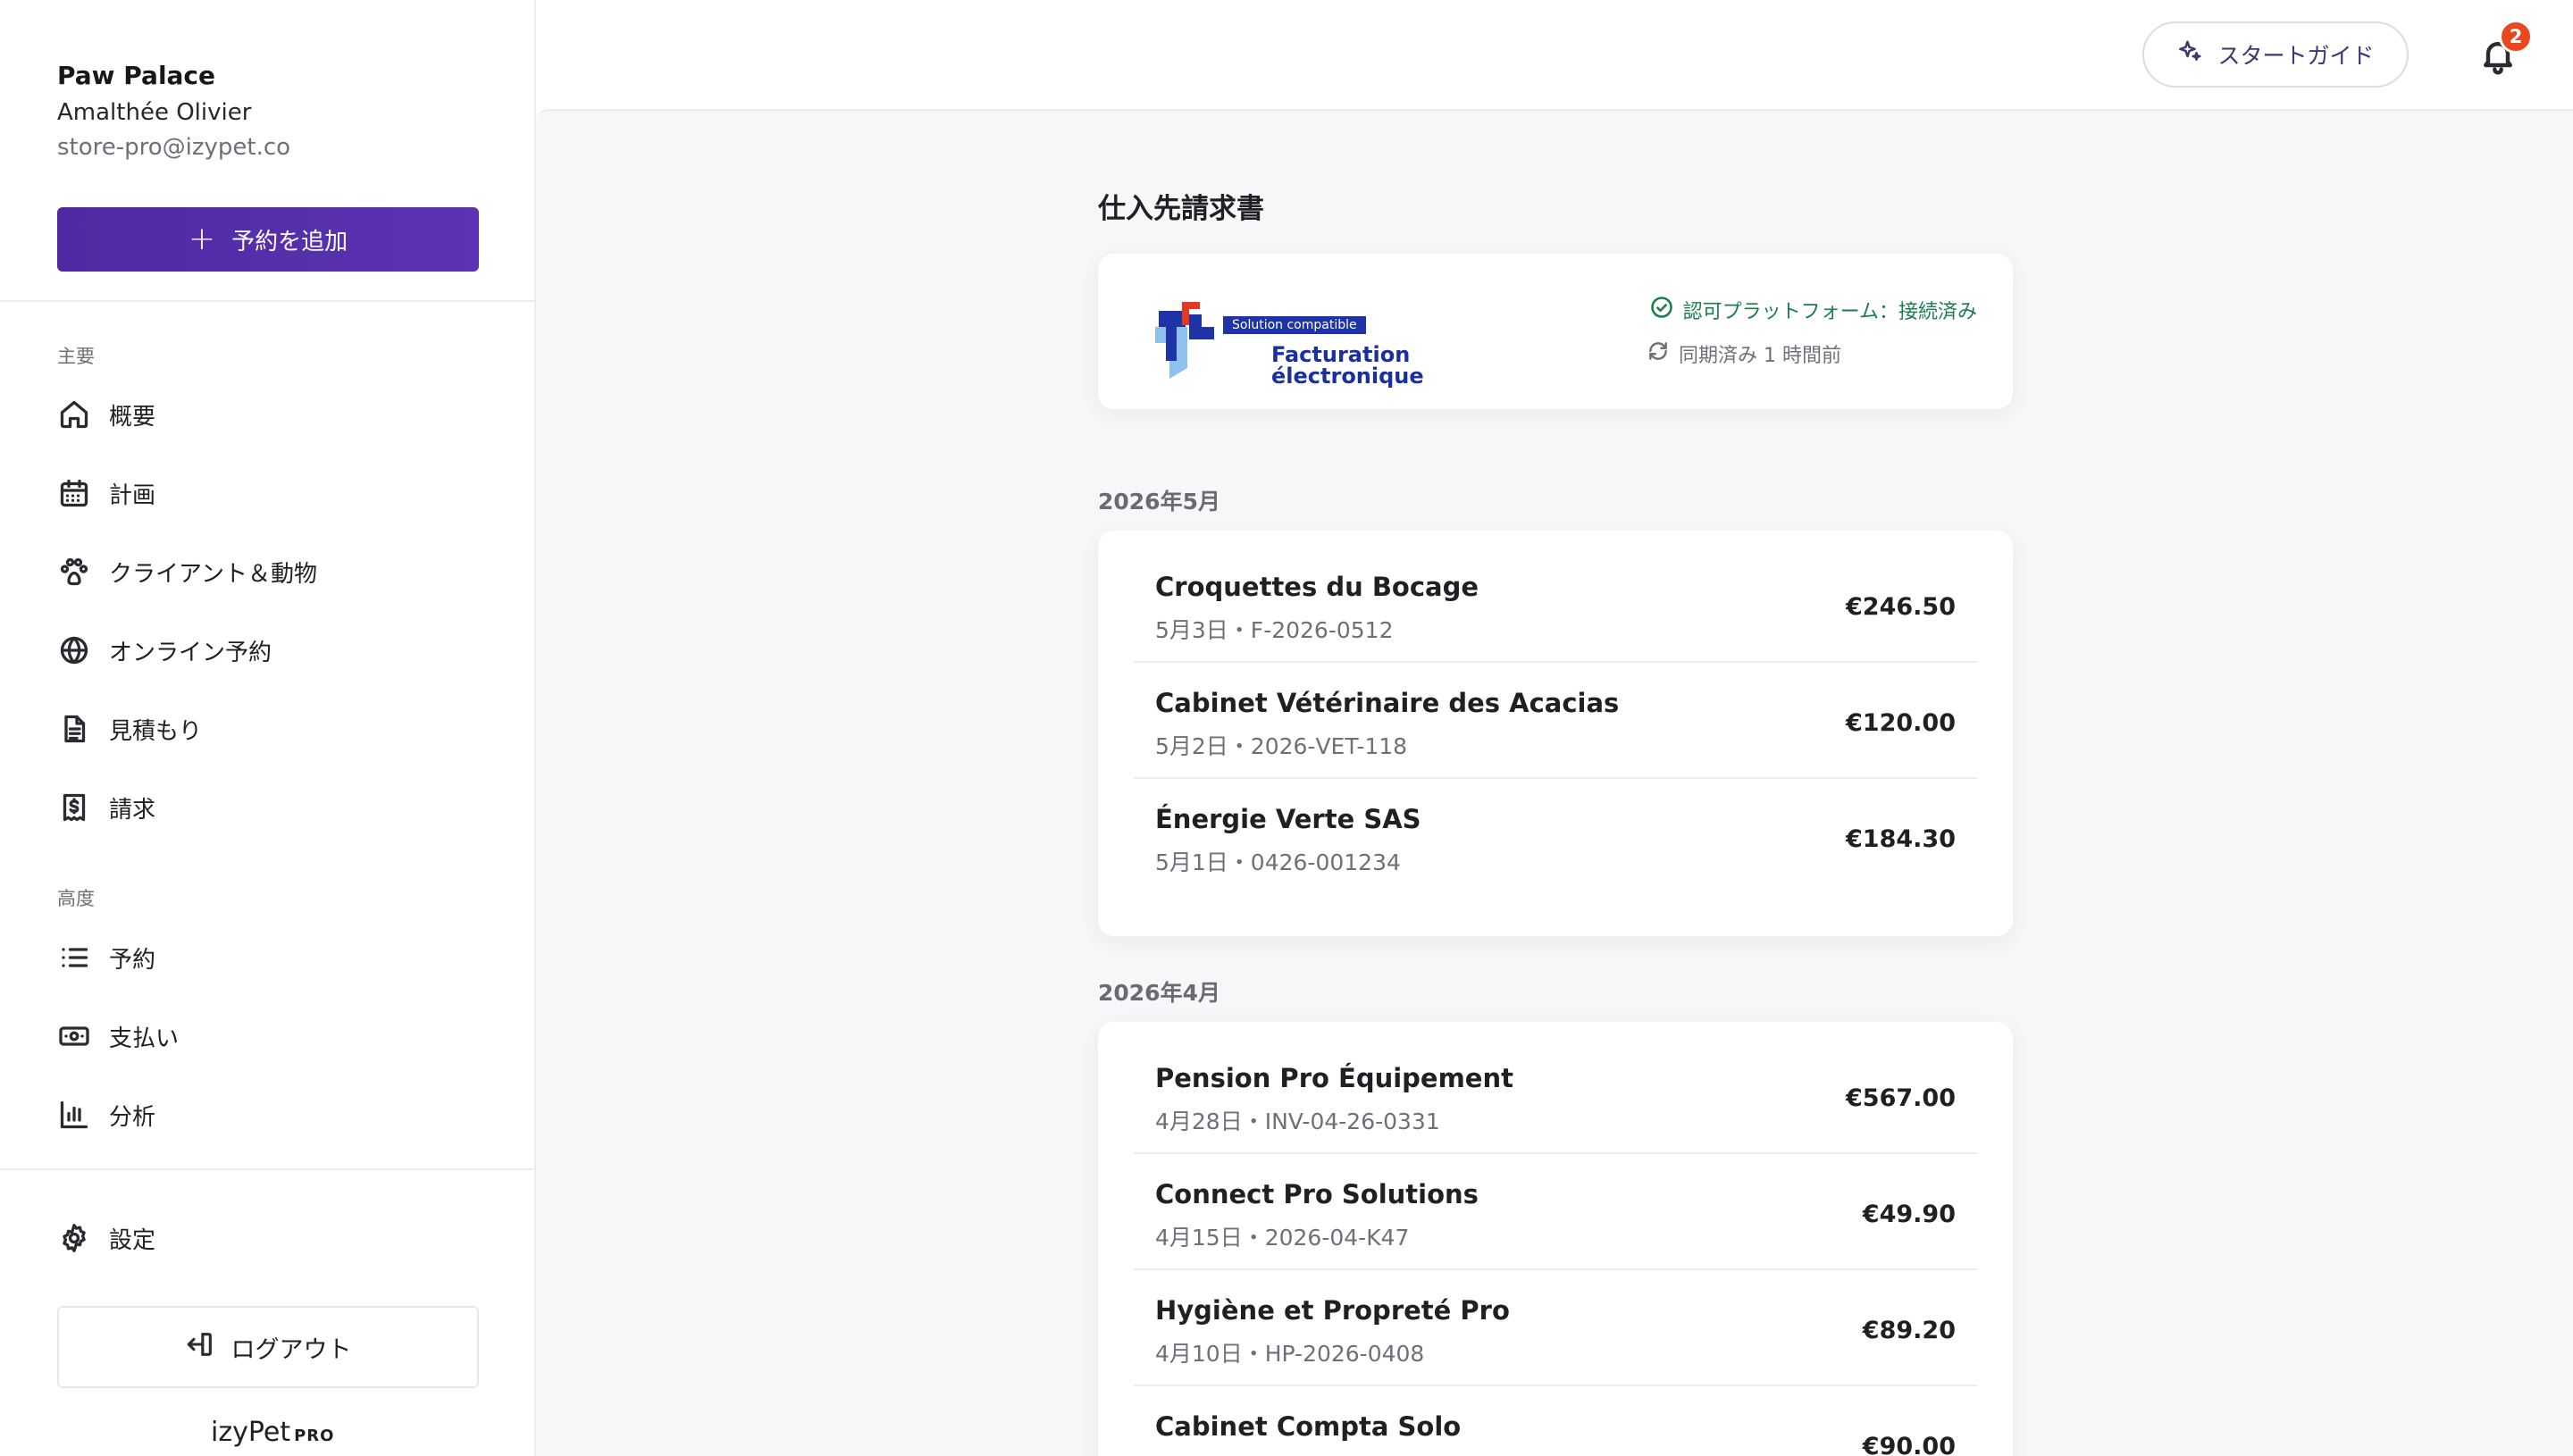 This screenshot has width=2573, height=1456. Describe the element at coordinates (1288, 819) in the screenshot. I see `supplier-name: Énergie Verte SAS` at that location.